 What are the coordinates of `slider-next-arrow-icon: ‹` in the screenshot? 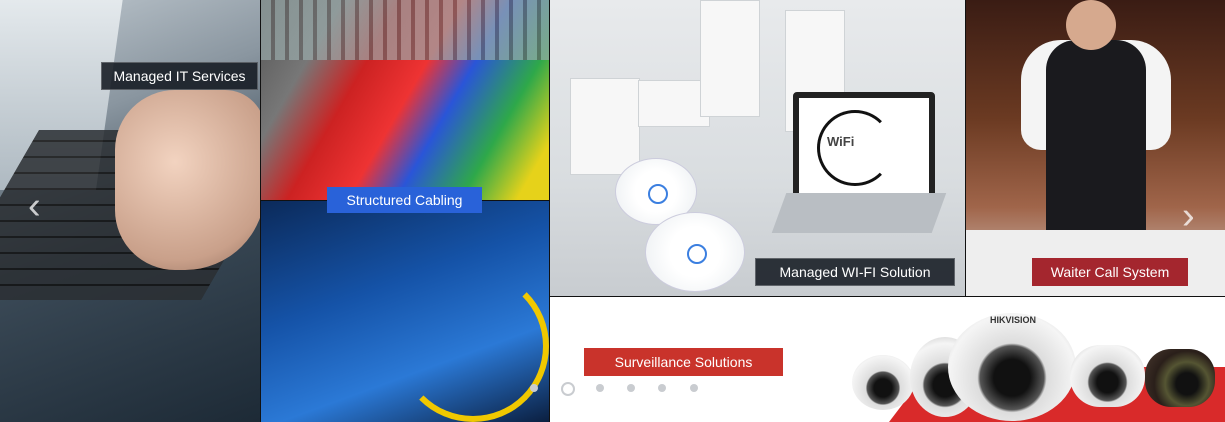 It's located at (1188, 216).